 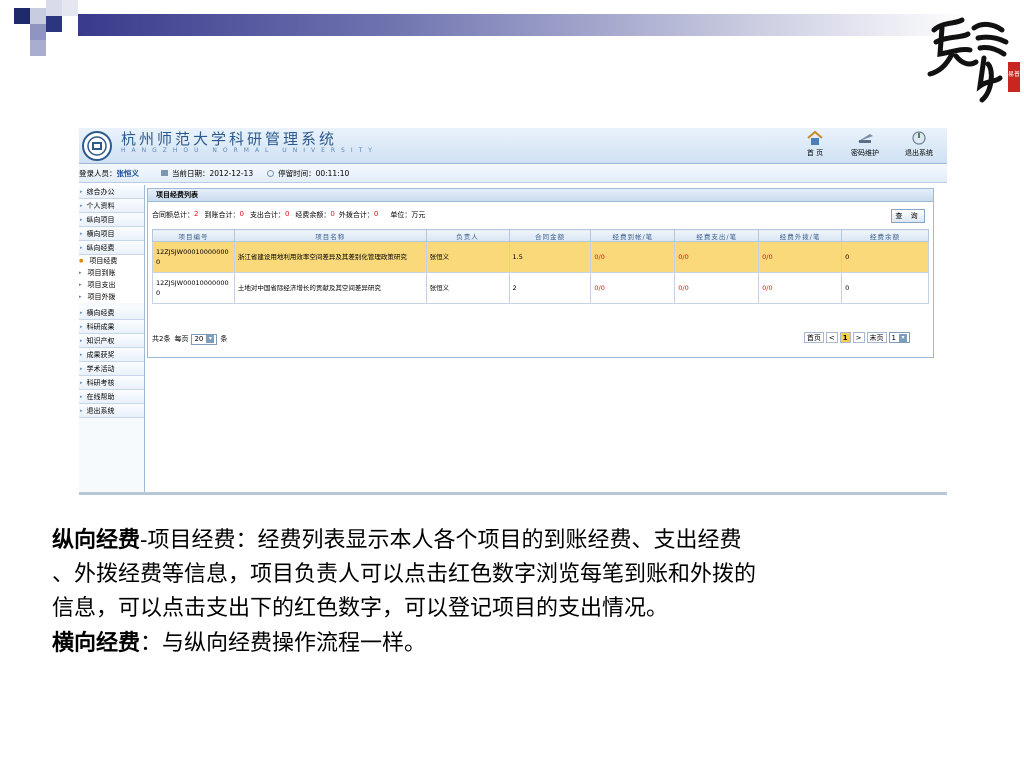 I want to click on sidebar-item: 综合办公, so click(x=111, y=192).